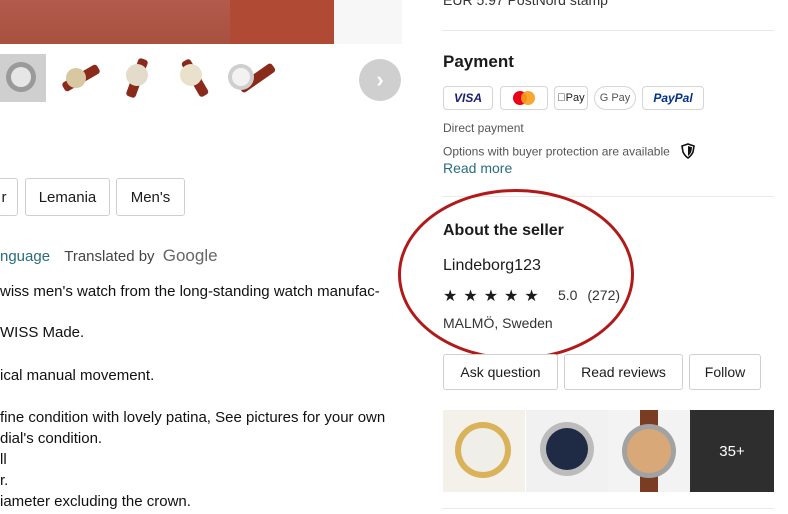  What do you see at coordinates (9, 197) in the screenshot?
I see `tag-partial: r` at bounding box center [9, 197].